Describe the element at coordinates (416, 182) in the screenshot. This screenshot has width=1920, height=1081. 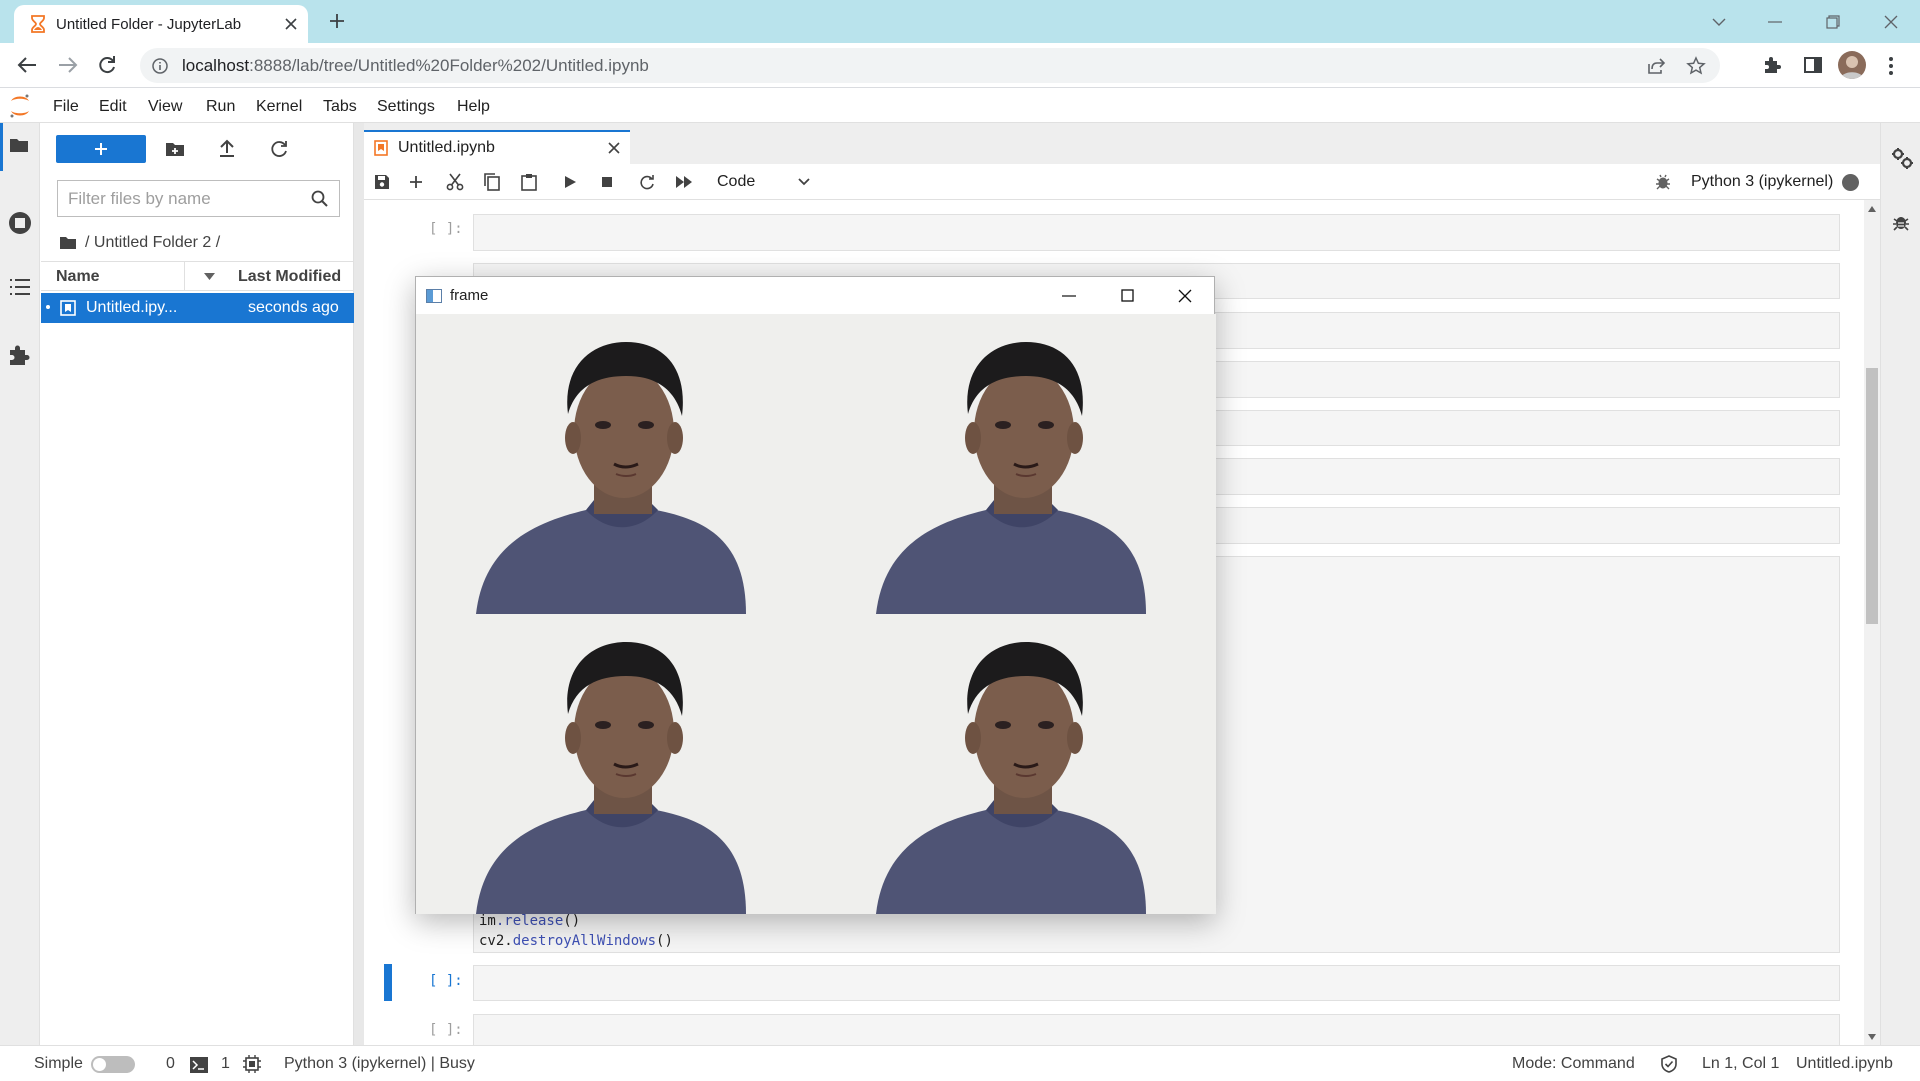
I see `insert-cell-icon` at that location.